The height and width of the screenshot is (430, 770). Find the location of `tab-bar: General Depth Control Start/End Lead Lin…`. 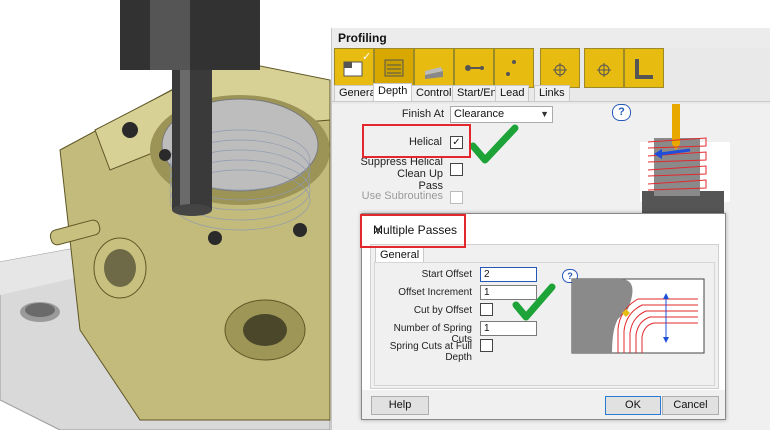

tab-bar: General Depth Control Start/End Lead Lin… is located at coordinates (551, 92).